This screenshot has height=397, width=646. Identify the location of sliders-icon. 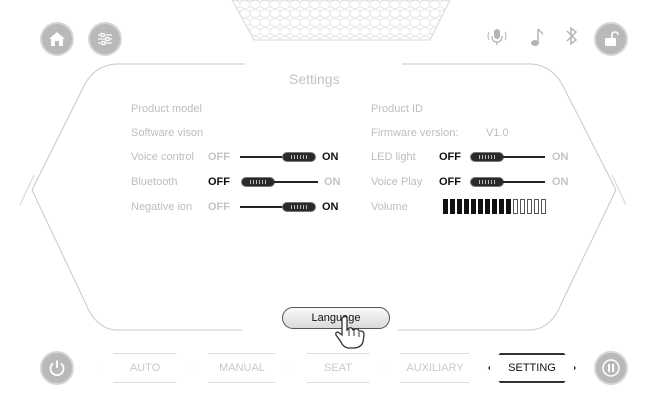
(105, 39).